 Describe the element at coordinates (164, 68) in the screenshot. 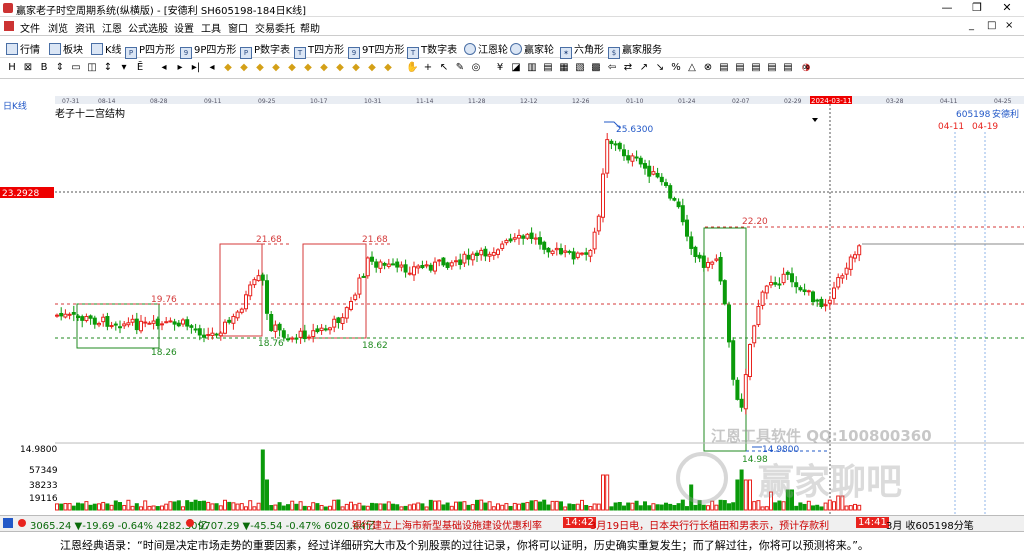

I see `draw-tool-9-icon: ◂` at that location.